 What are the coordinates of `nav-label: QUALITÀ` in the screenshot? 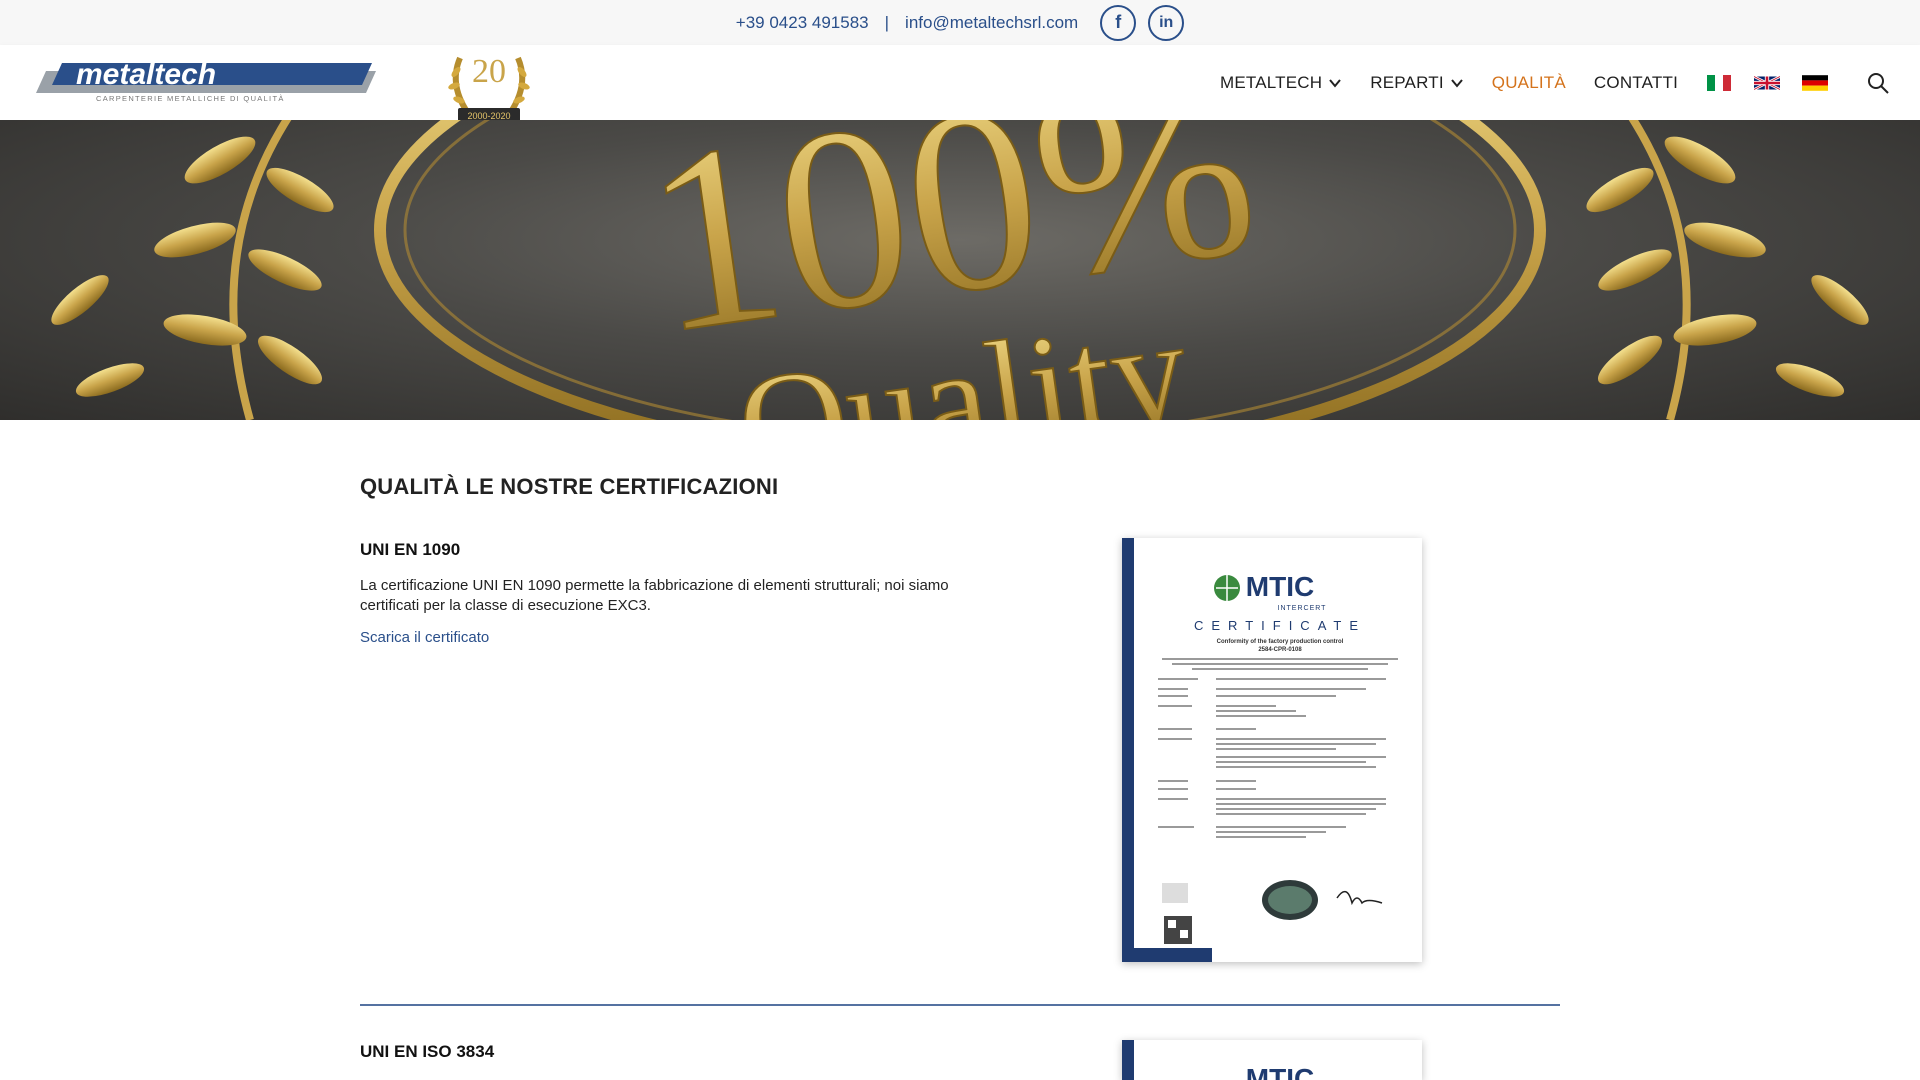 It's located at (1528, 82).